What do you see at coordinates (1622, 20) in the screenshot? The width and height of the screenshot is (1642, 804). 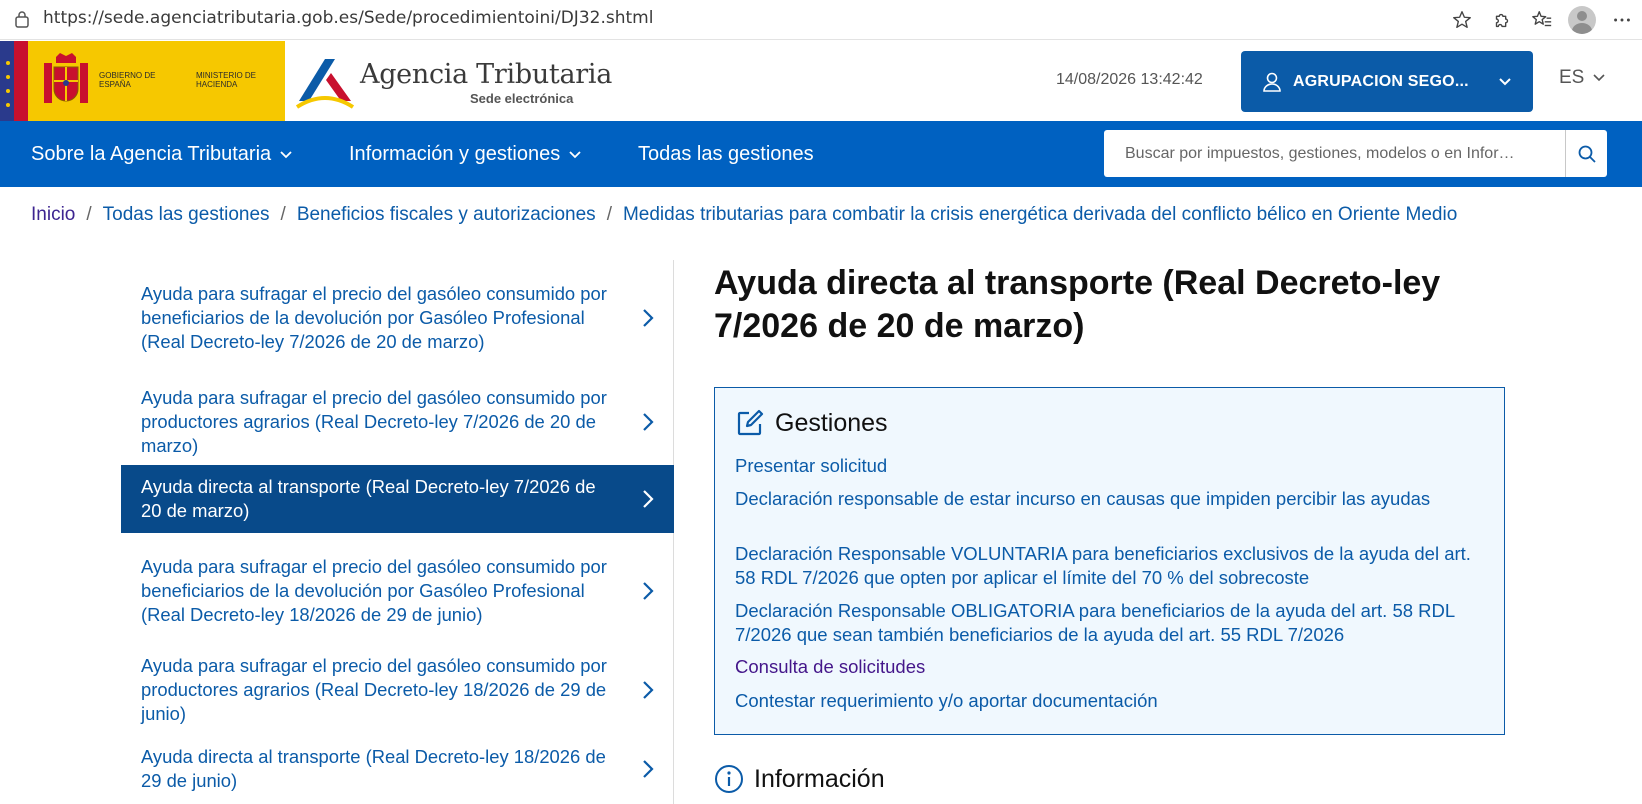 I see `more-options-icon` at bounding box center [1622, 20].